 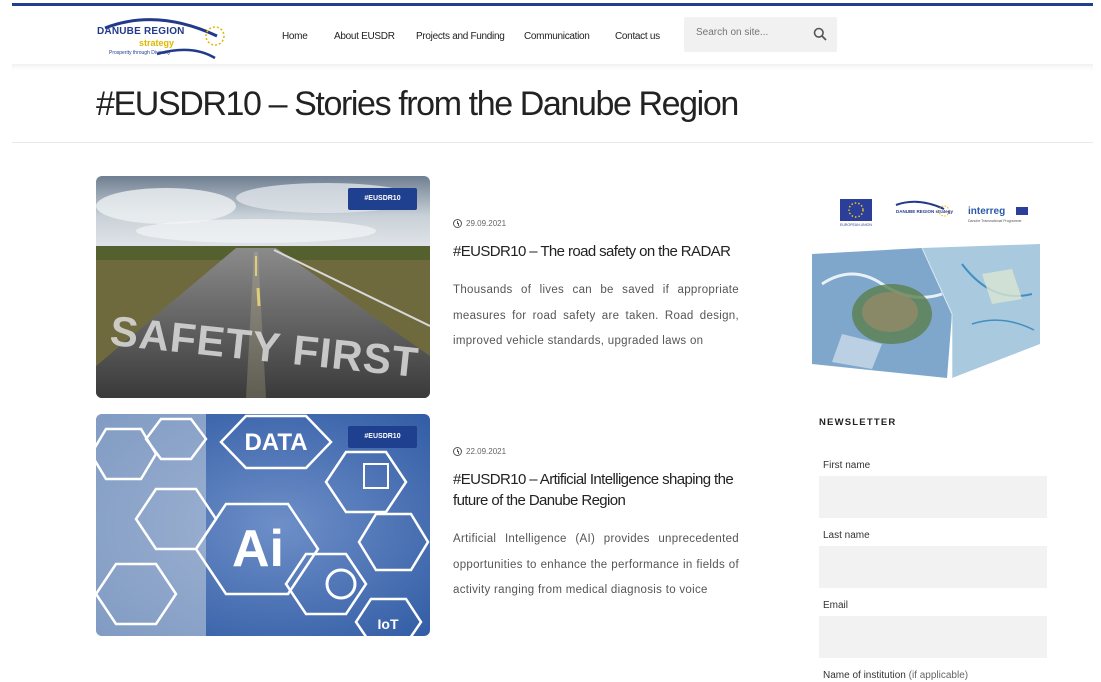 I want to click on post-1-date: 29.09.2021, so click(x=479, y=223).